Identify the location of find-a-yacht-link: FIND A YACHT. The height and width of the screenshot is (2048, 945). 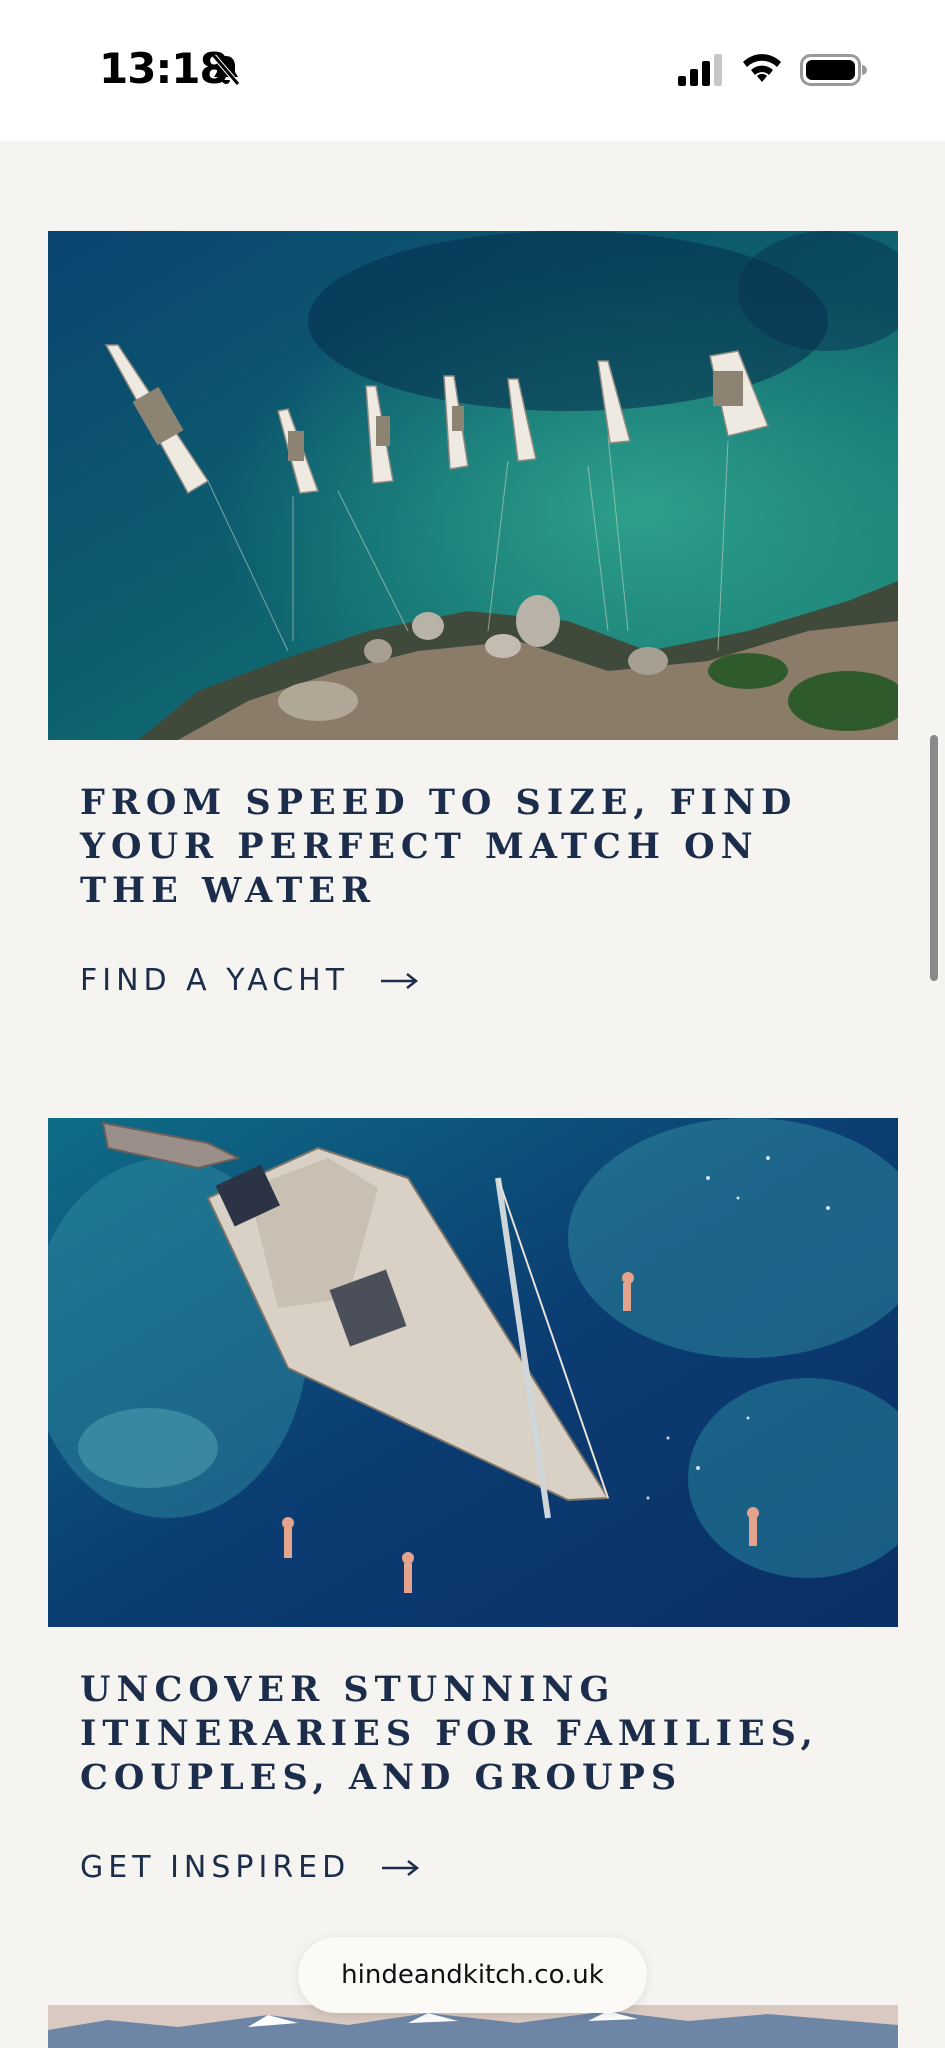
(249, 980).